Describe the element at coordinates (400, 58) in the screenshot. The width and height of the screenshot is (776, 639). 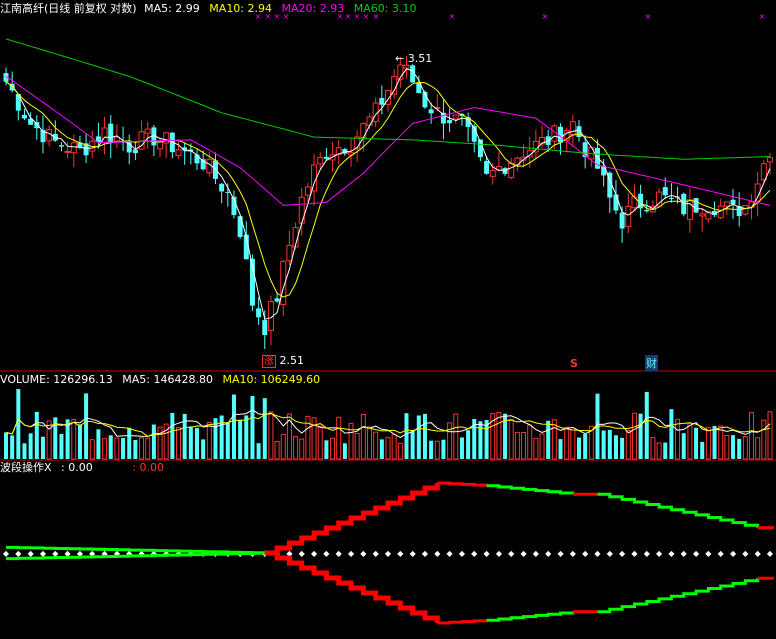
I see `high-arrow-icon: ←` at that location.